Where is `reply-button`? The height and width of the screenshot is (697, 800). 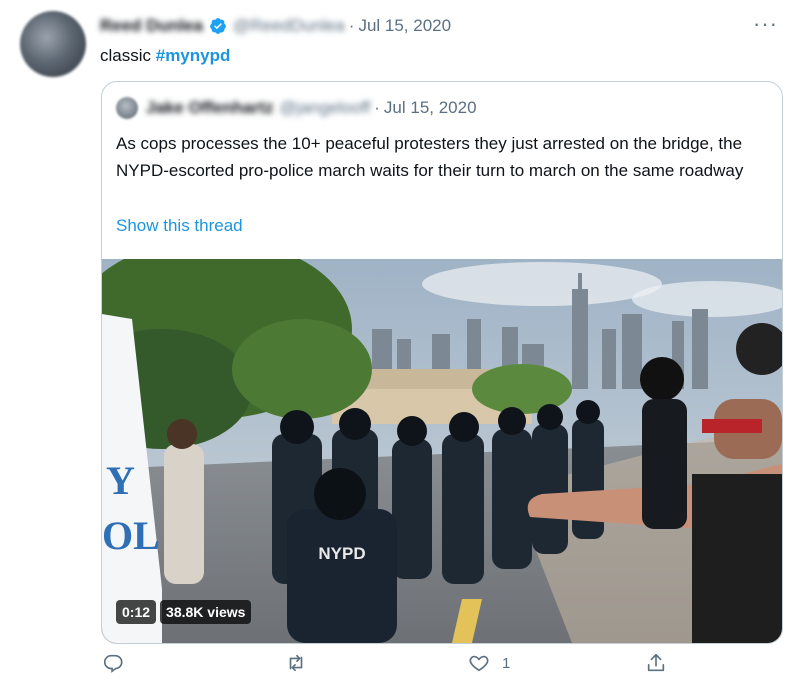
reply-button is located at coordinates (119, 663).